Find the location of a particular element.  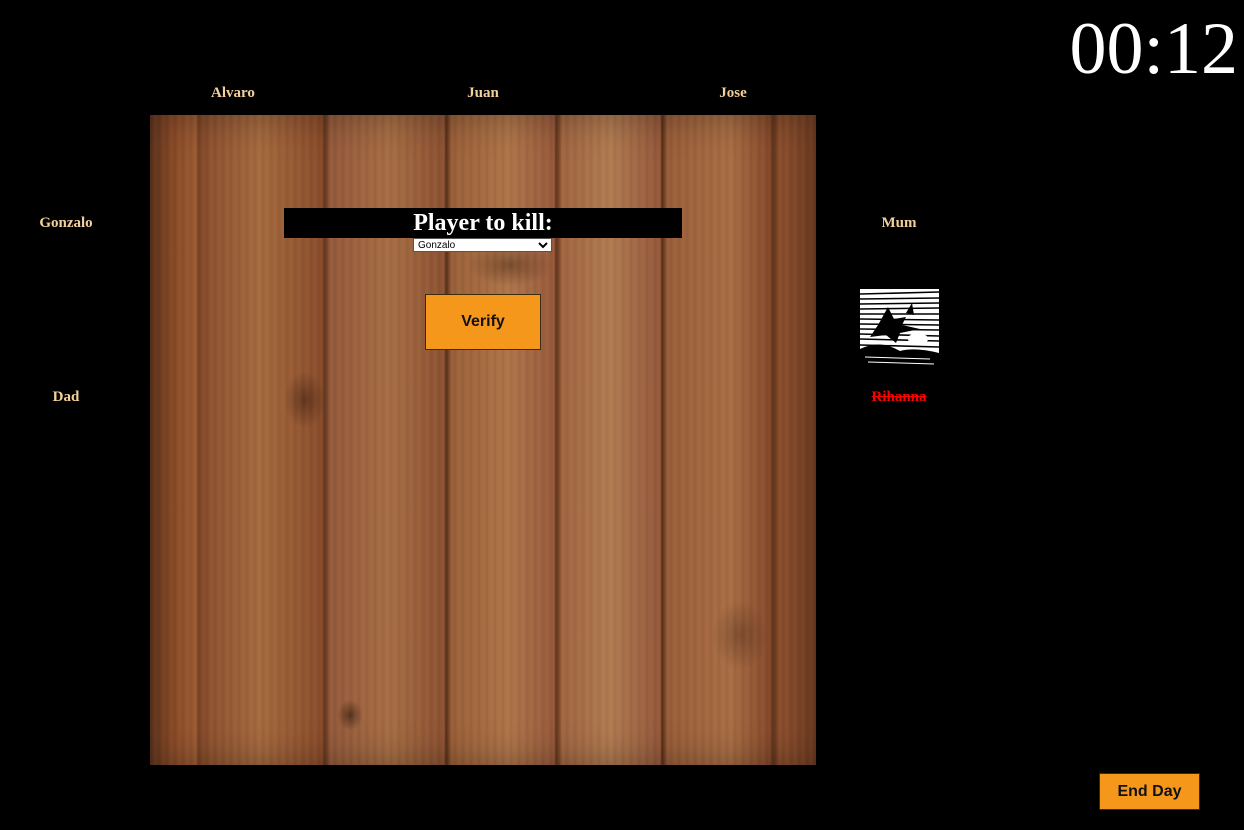

player-mum: Mum is located at coordinates (899, 223).